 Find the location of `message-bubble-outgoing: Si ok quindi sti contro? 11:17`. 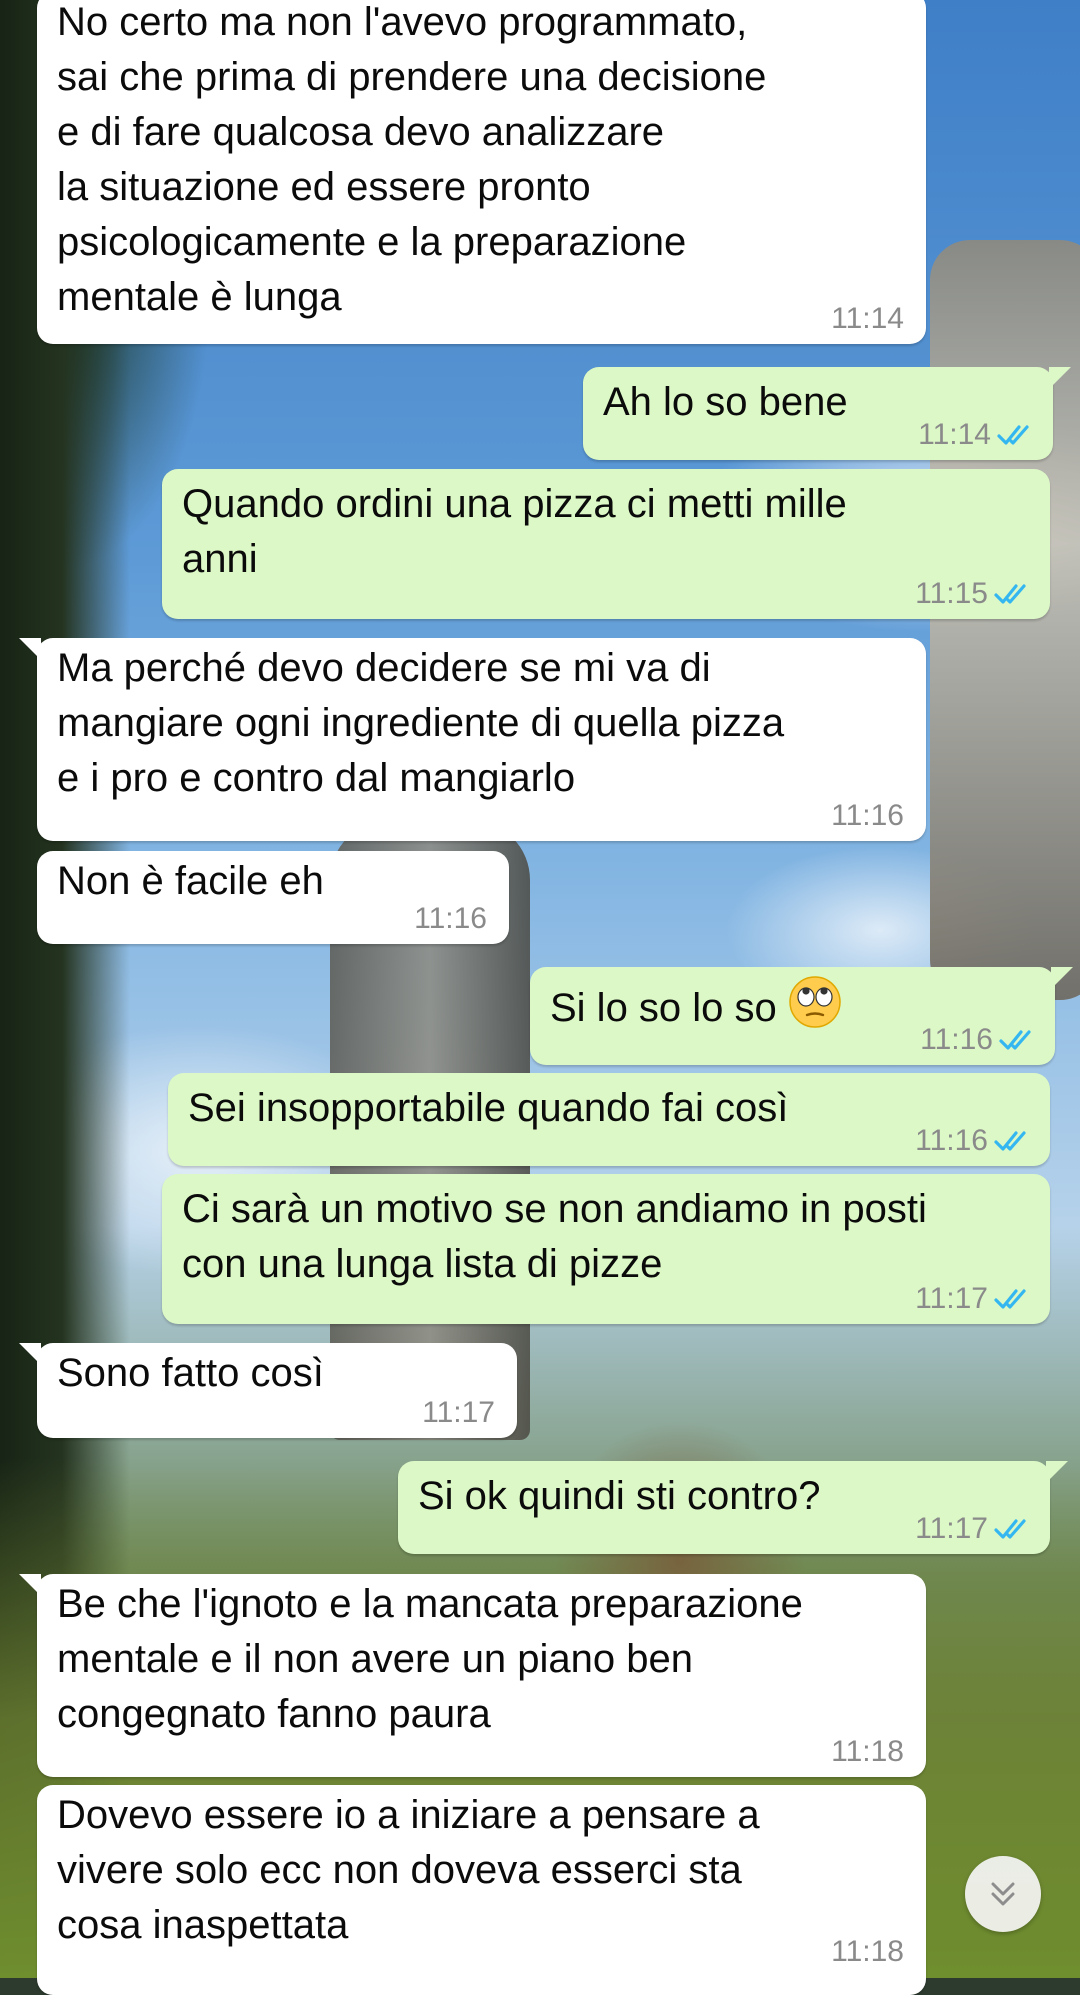

message-bubble-outgoing: Si ok quindi sti contro? 11:17 is located at coordinates (733, 1507).